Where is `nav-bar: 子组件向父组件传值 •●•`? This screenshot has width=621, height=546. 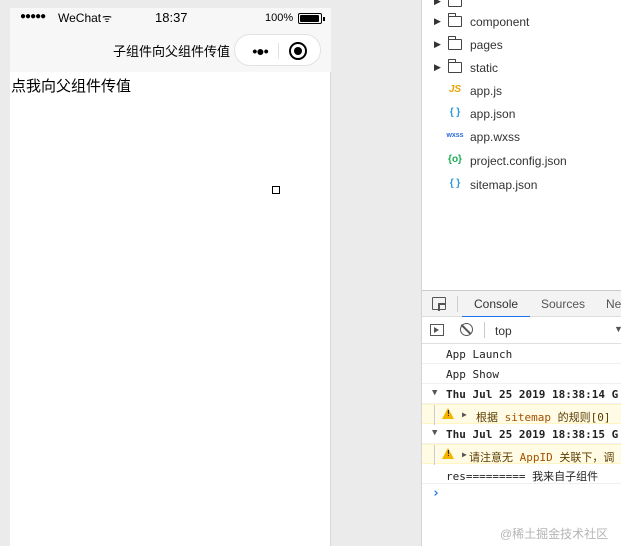 nav-bar: 子组件向父组件传值 •●• is located at coordinates (170, 50).